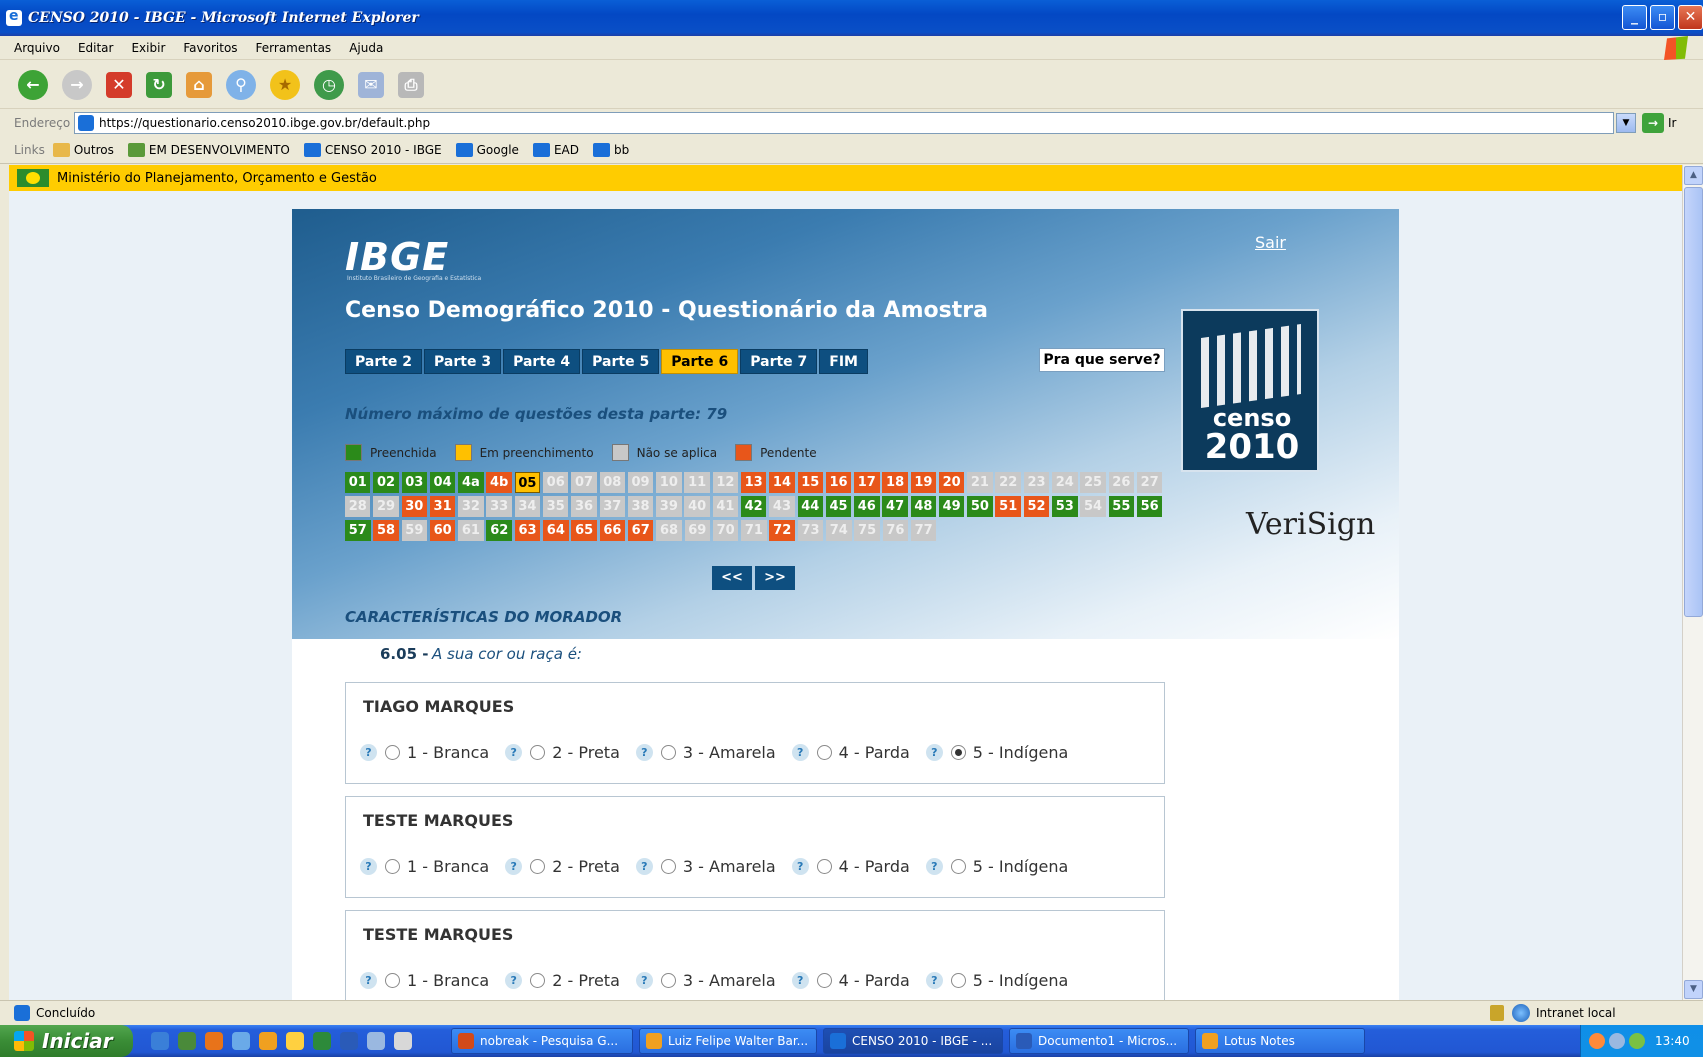 The image size is (1703, 1057). Describe the element at coordinates (584, 530) in the screenshot. I see `question-cell: 65` at that location.